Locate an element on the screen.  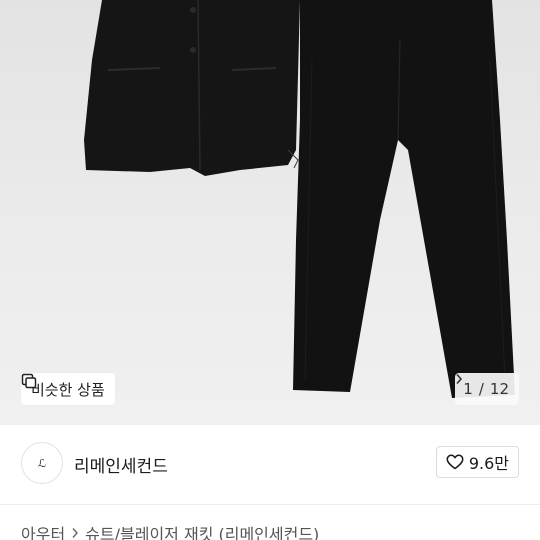
breadcrumb-category: 아우터 is located at coordinates (43, 530).